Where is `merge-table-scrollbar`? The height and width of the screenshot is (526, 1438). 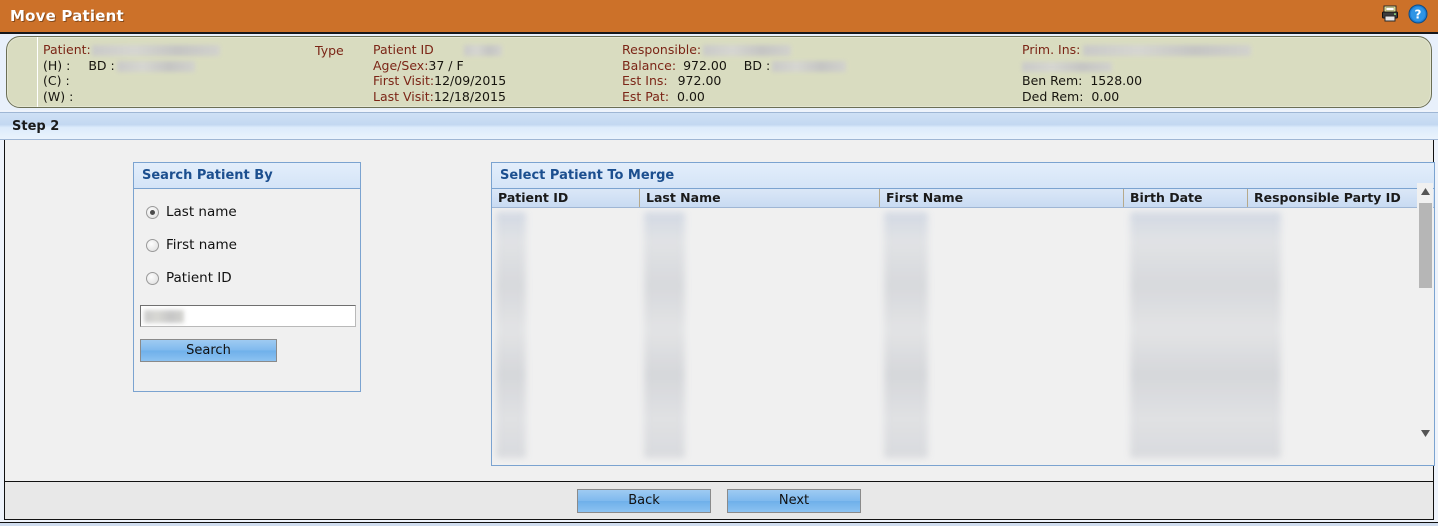
merge-table-scrollbar is located at coordinates (1425, 312).